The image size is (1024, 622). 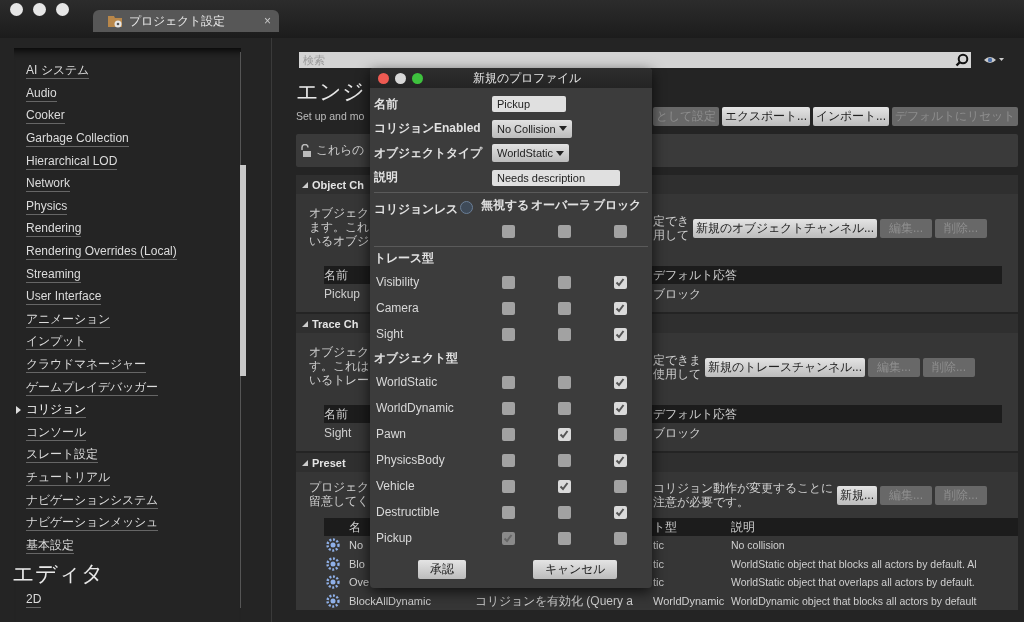 What do you see at coordinates (56, 410) in the screenshot?
I see `sidebar-link: コリジョン` at bounding box center [56, 410].